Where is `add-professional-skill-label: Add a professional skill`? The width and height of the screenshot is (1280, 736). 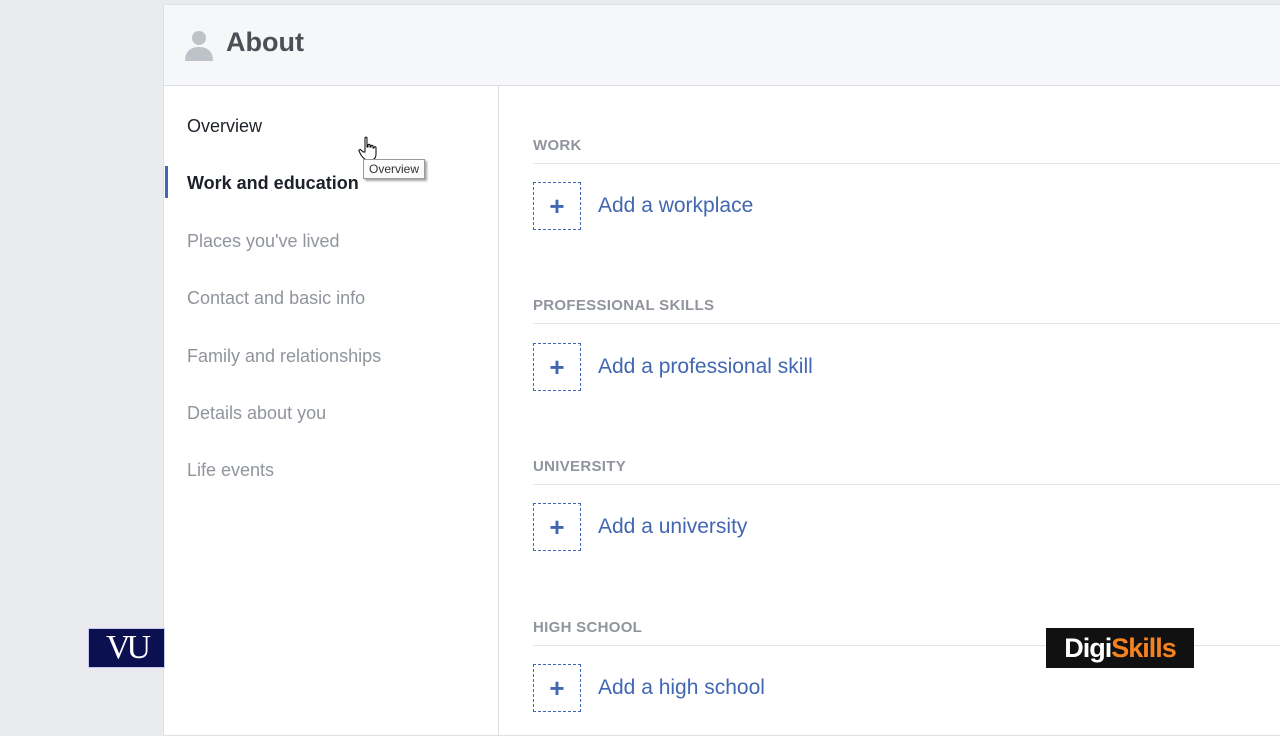
add-professional-skill-label: Add a professional skill is located at coordinates (705, 366).